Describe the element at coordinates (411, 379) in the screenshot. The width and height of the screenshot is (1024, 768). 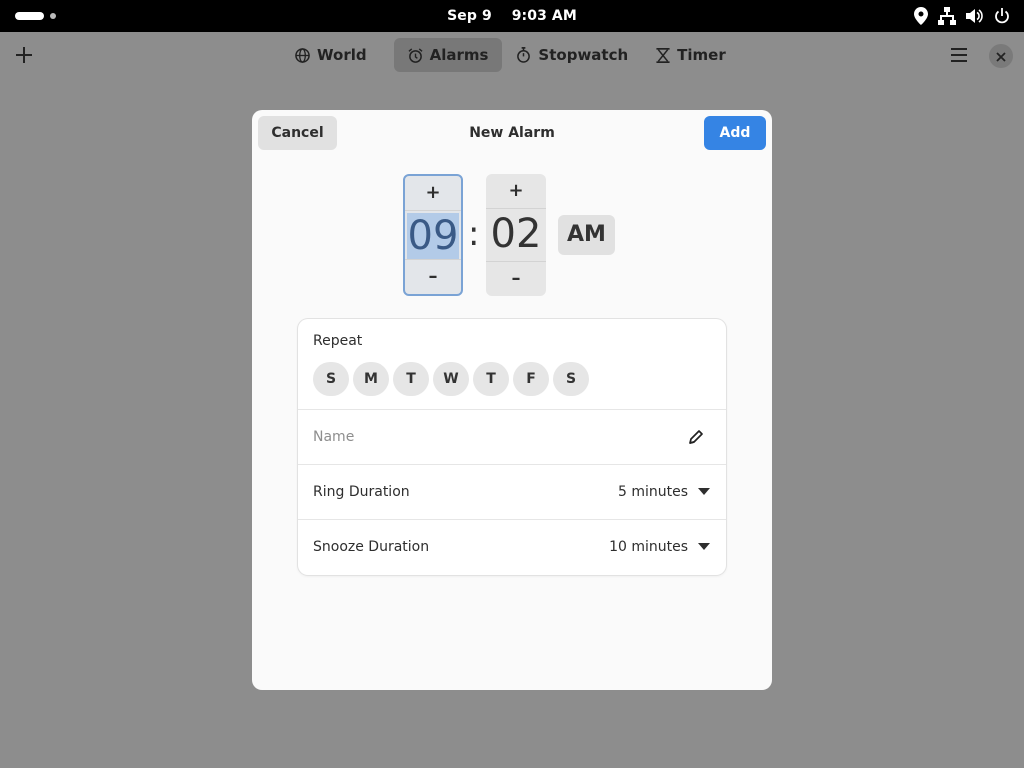
I see `day-toggle-tuesday: T` at that location.